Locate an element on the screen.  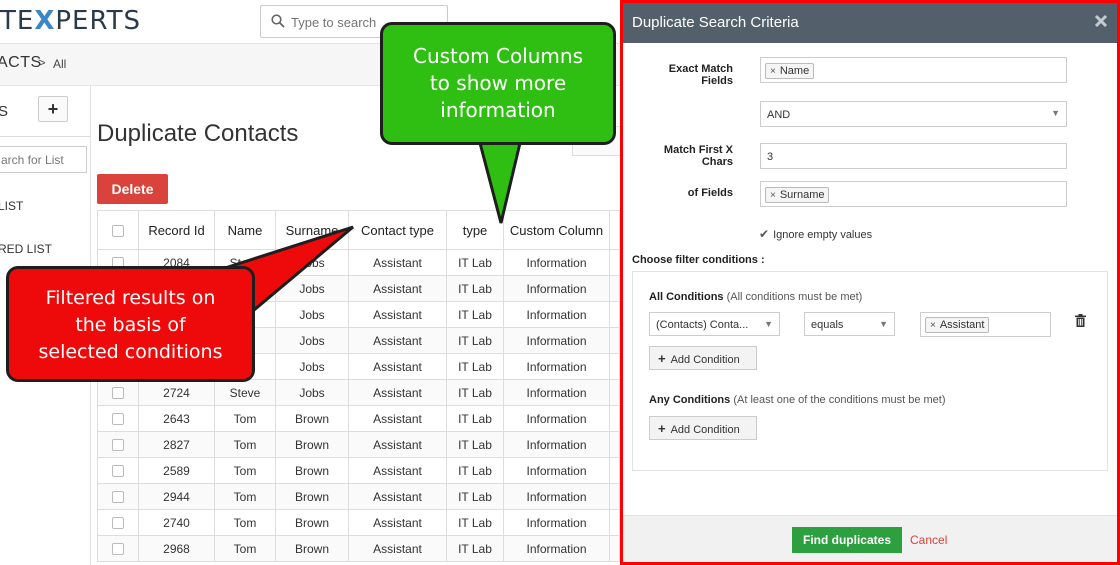
table-row: 2724 Steve Jobs Assistant IT Lab Information is located at coordinates (358, 392).